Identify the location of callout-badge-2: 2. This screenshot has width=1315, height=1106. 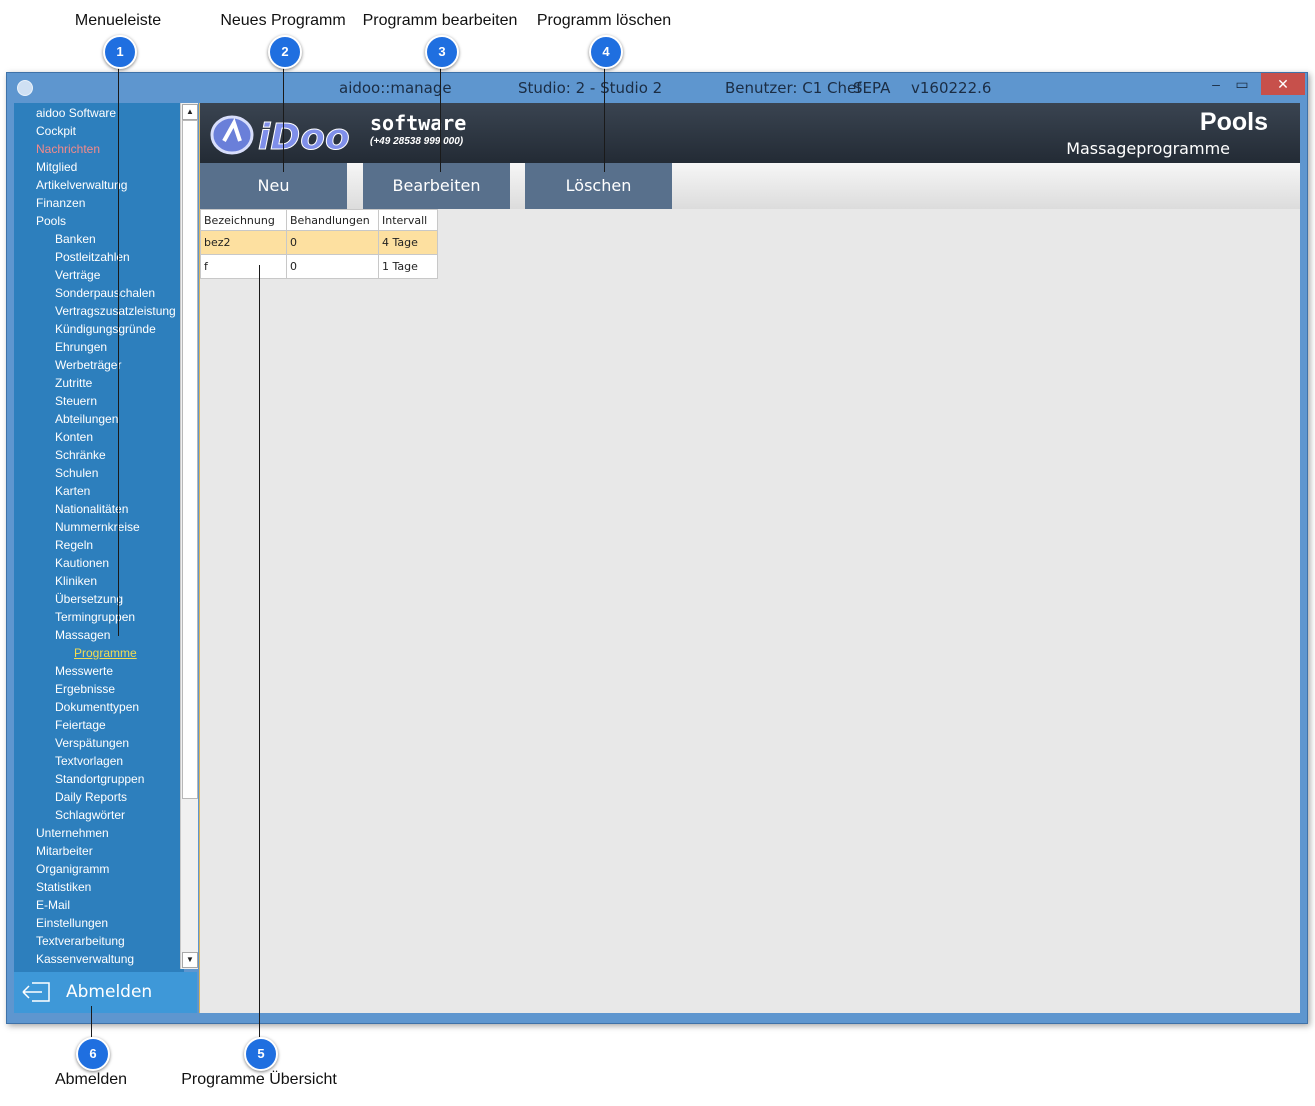
(285, 52).